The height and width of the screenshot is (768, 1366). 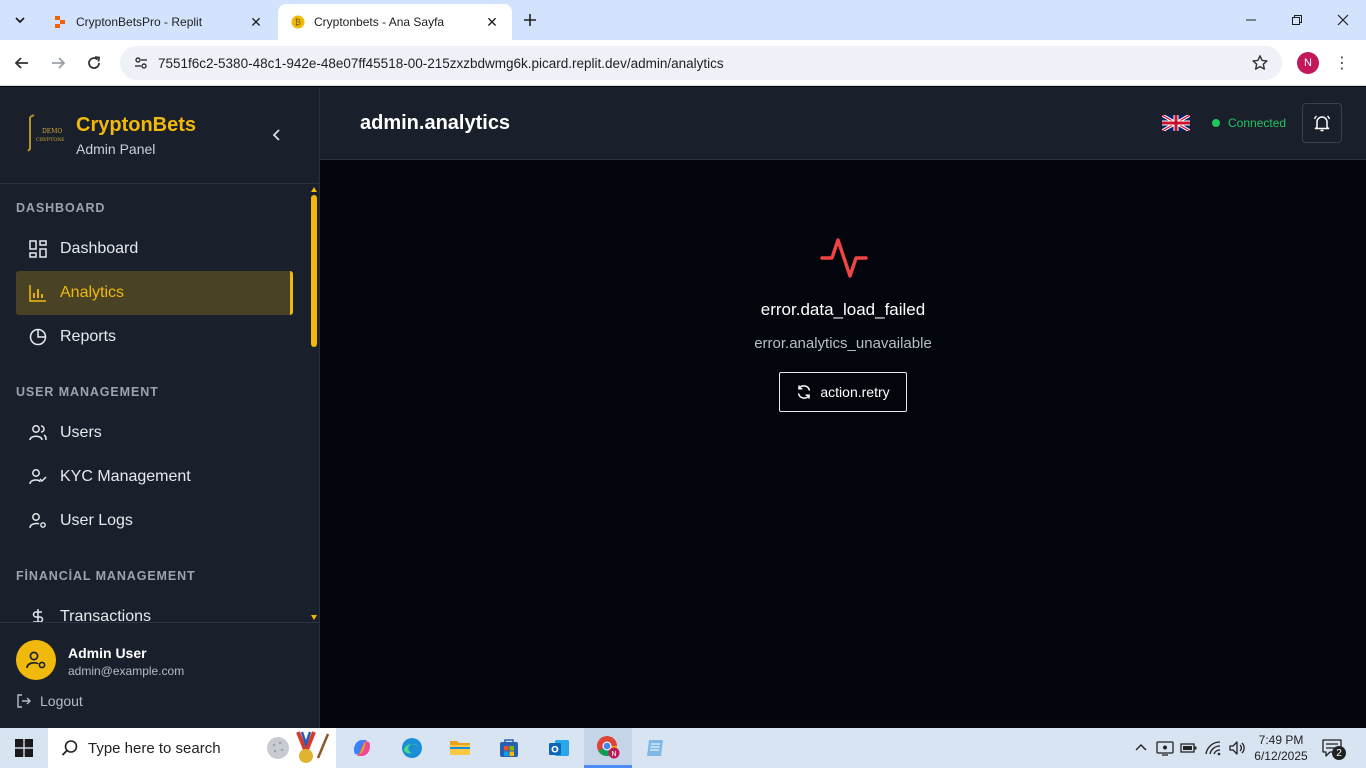 What do you see at coordinates (559, 748) in the screenshot?
I see `taskbar-outlook: O` at bounding box center [559, 748].